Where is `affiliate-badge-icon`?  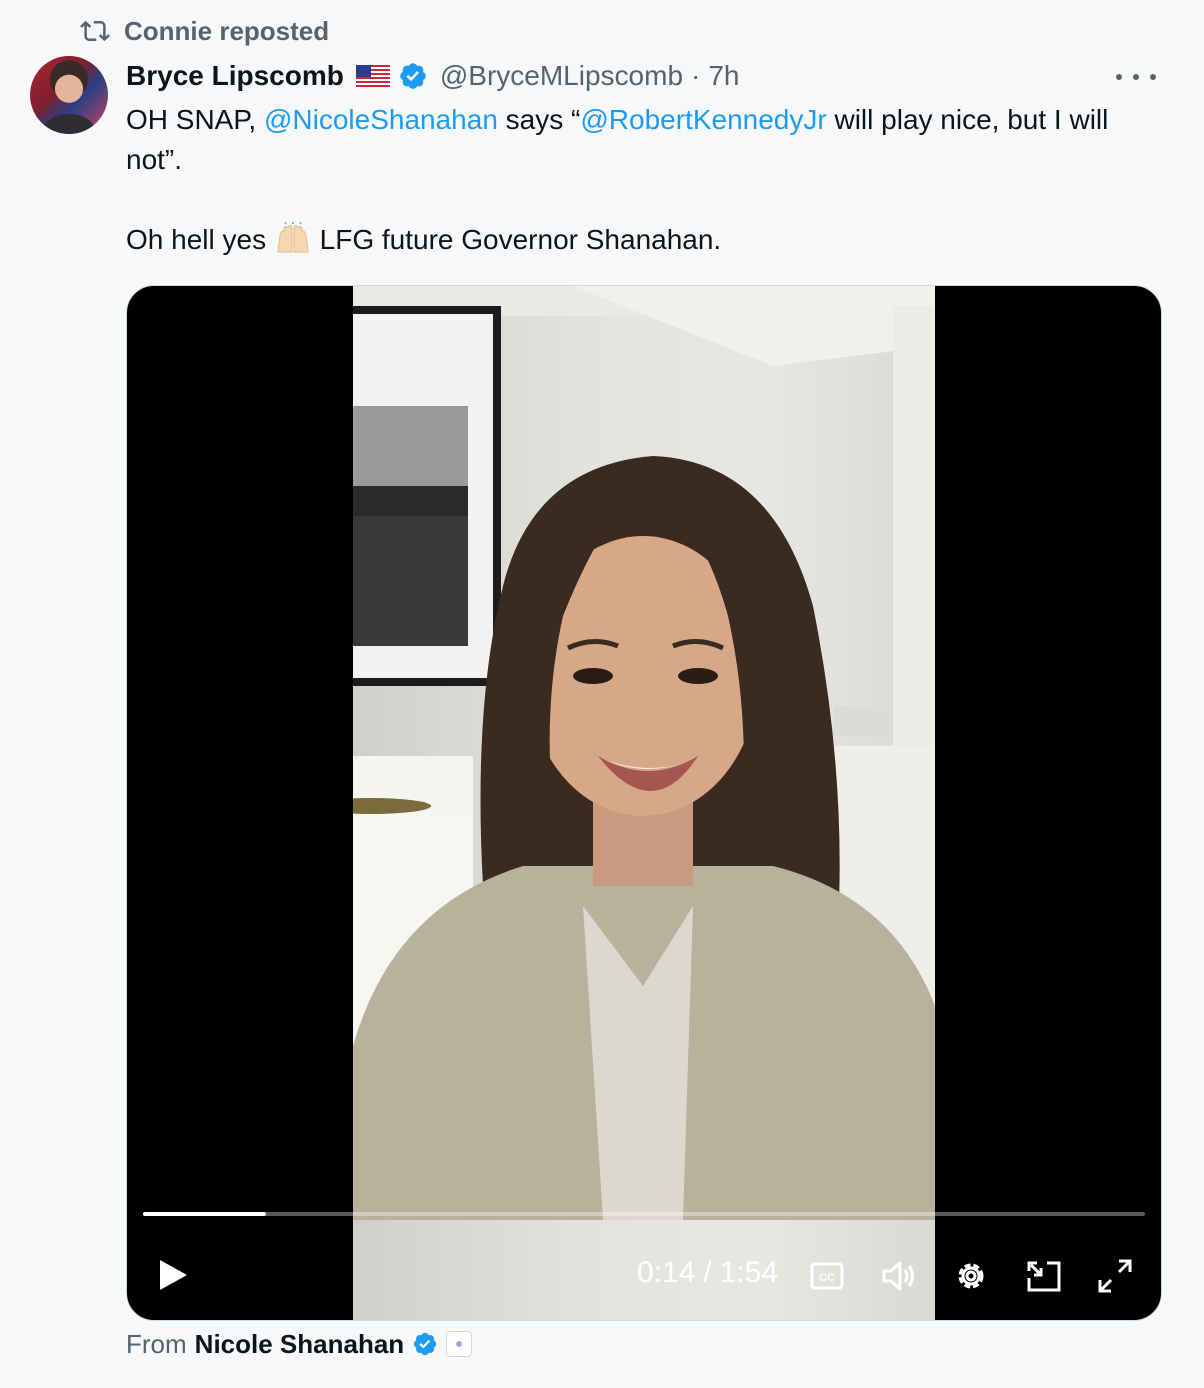
affiliate-badge-icon is located at coordinates (459, 1344).